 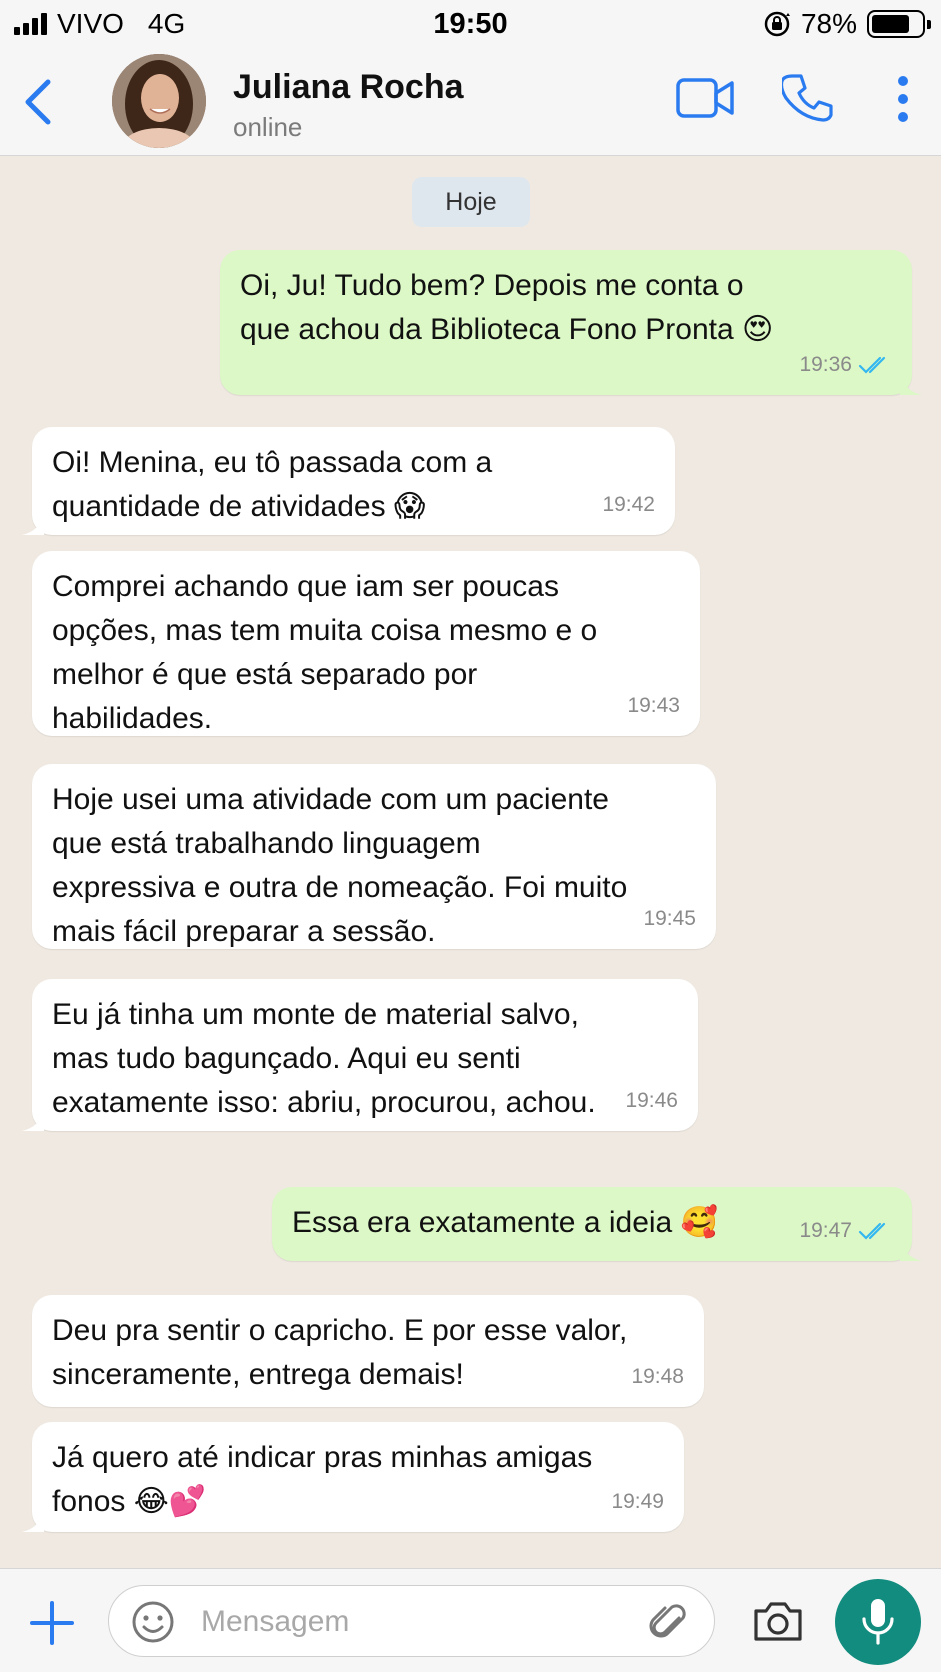 What do you see at coordinates (669, 1623) in the screenshot?
I see `attach-icon` at bounding box center [669, 1623].